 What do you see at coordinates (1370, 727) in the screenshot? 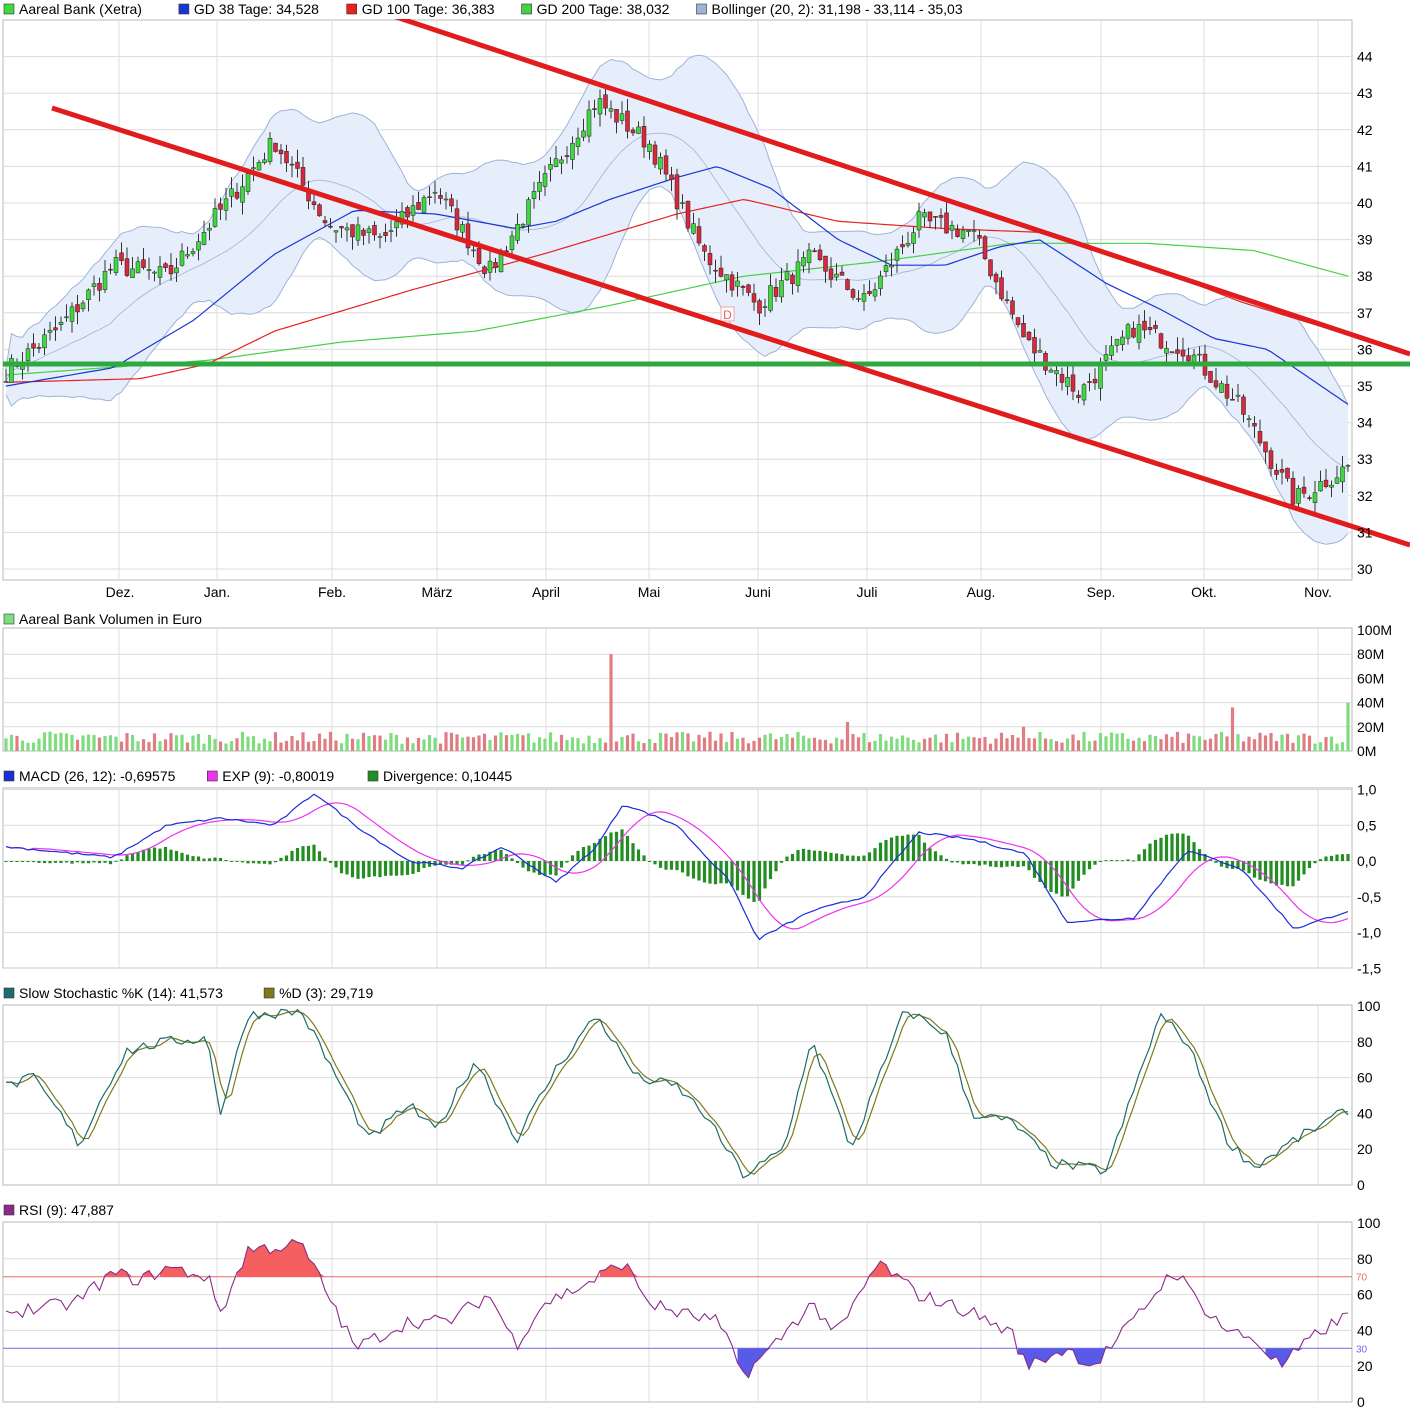
I see `volume-y-tick: 20M` at bounding box center [1370, 727].